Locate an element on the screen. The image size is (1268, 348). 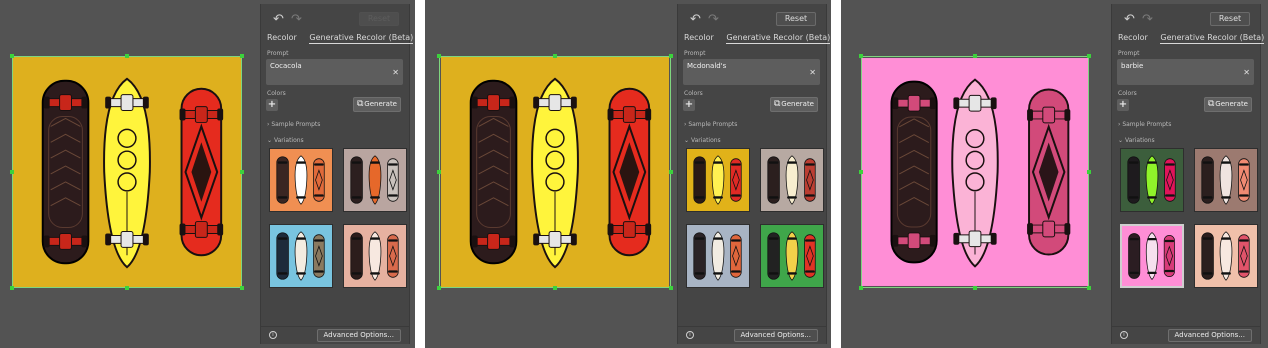
prompt-input: barbie ✕ is located at coordinates (1185, 72).